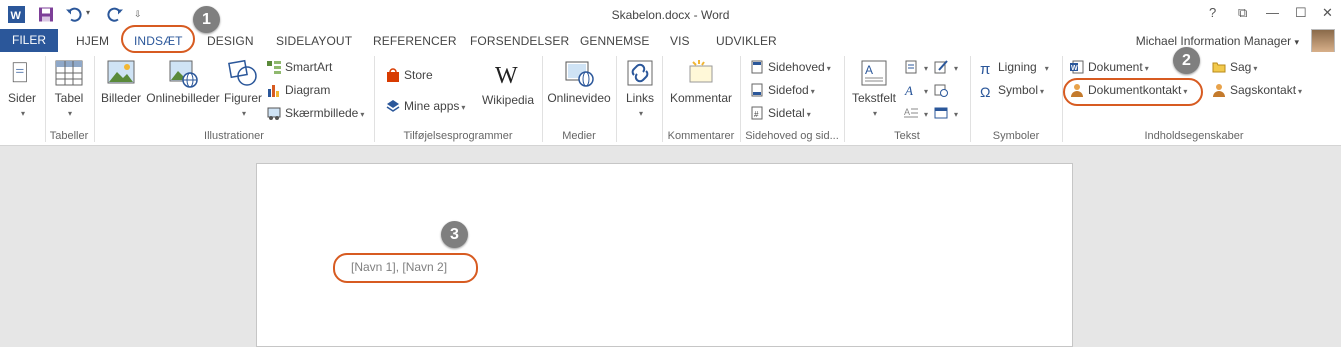 The width and height of the screenshot is (1341, 347). What do you see at coordinates (21, 98) in the screenshot?
I see `sider-label: Sider` at bounding box center [21, 98].